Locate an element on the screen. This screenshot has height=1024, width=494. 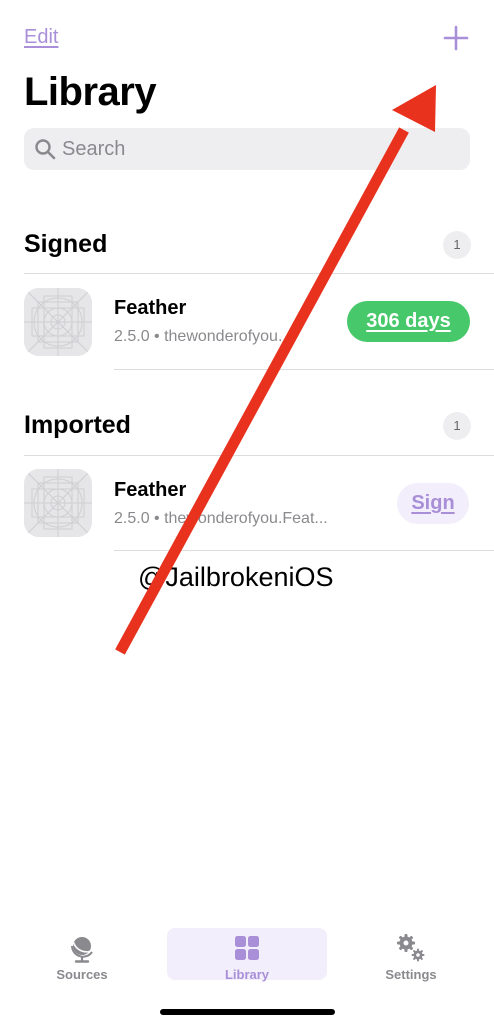
tab-label: Library is located at coordinates (247, 974).